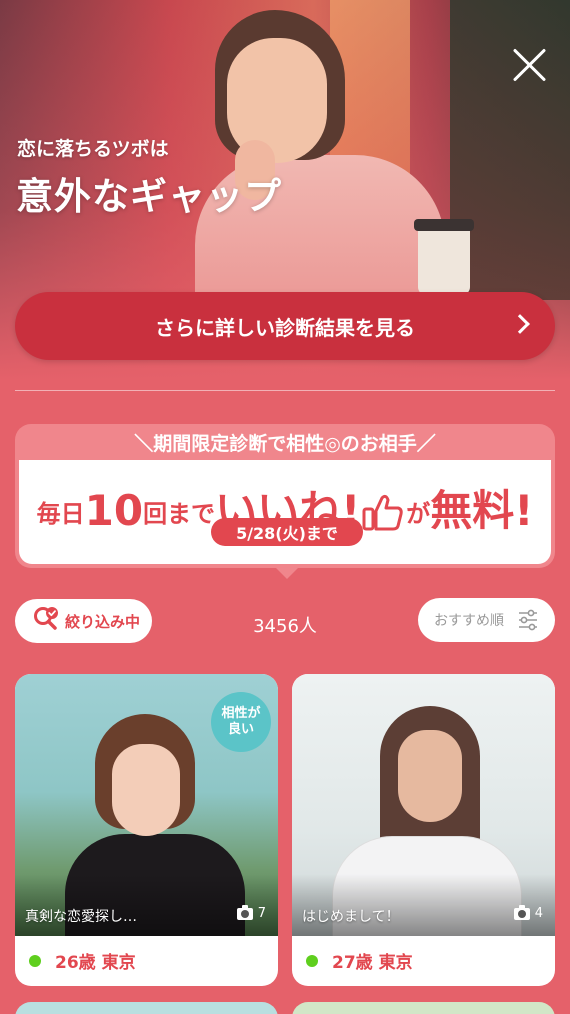 This screenshot has height=1014, width=570. I want to click on detail-result-button-label: さらに詳しい診断結果を見る, so click(285, 327).